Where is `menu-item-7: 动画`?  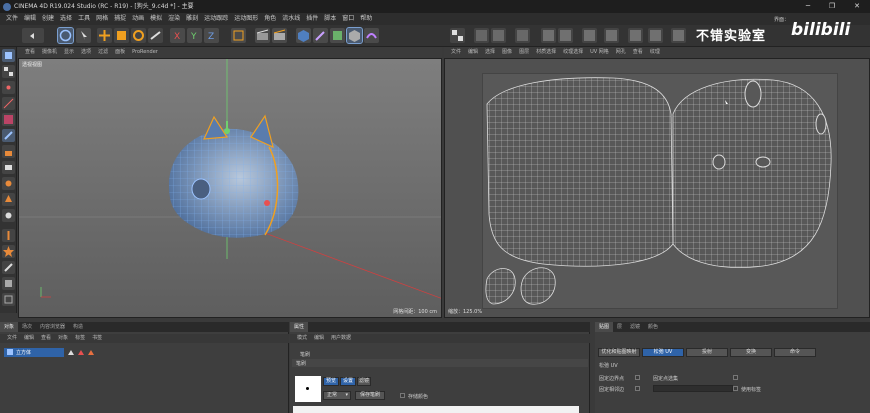
menu-item-7: 动画 is located at coordinates (138, 19).